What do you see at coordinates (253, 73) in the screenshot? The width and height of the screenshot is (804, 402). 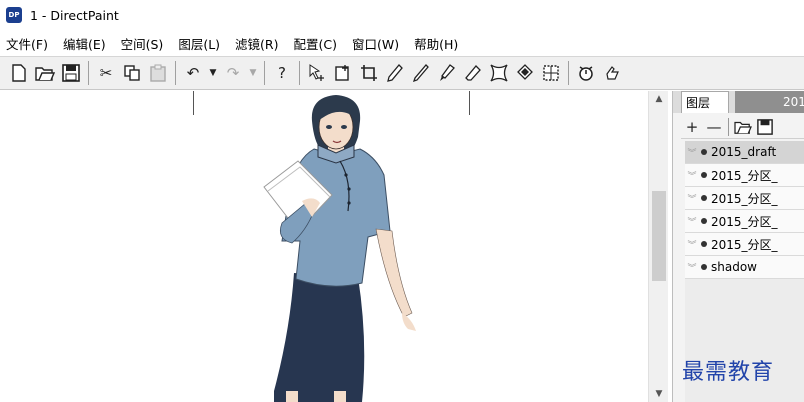 I see `redo-dropdown-icon: ▼` at bounding box center [253, 73].